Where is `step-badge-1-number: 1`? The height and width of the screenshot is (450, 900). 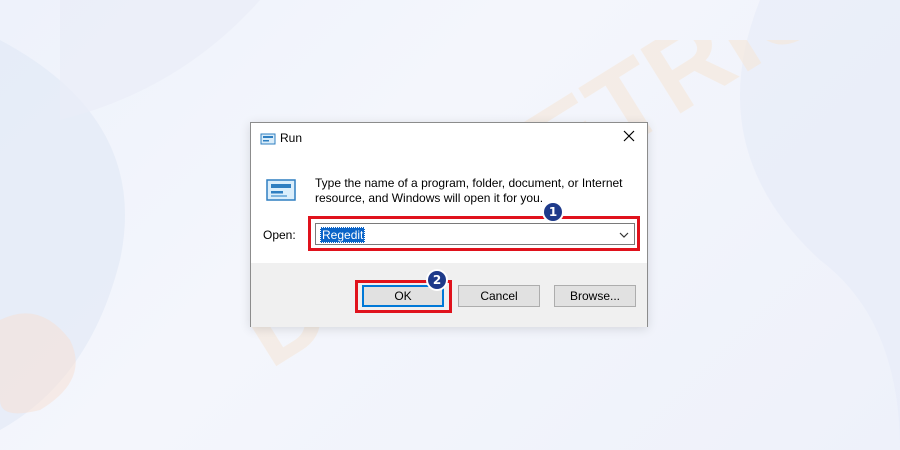 step-badge-1-number: 1 is located at coordinates (553, 212).